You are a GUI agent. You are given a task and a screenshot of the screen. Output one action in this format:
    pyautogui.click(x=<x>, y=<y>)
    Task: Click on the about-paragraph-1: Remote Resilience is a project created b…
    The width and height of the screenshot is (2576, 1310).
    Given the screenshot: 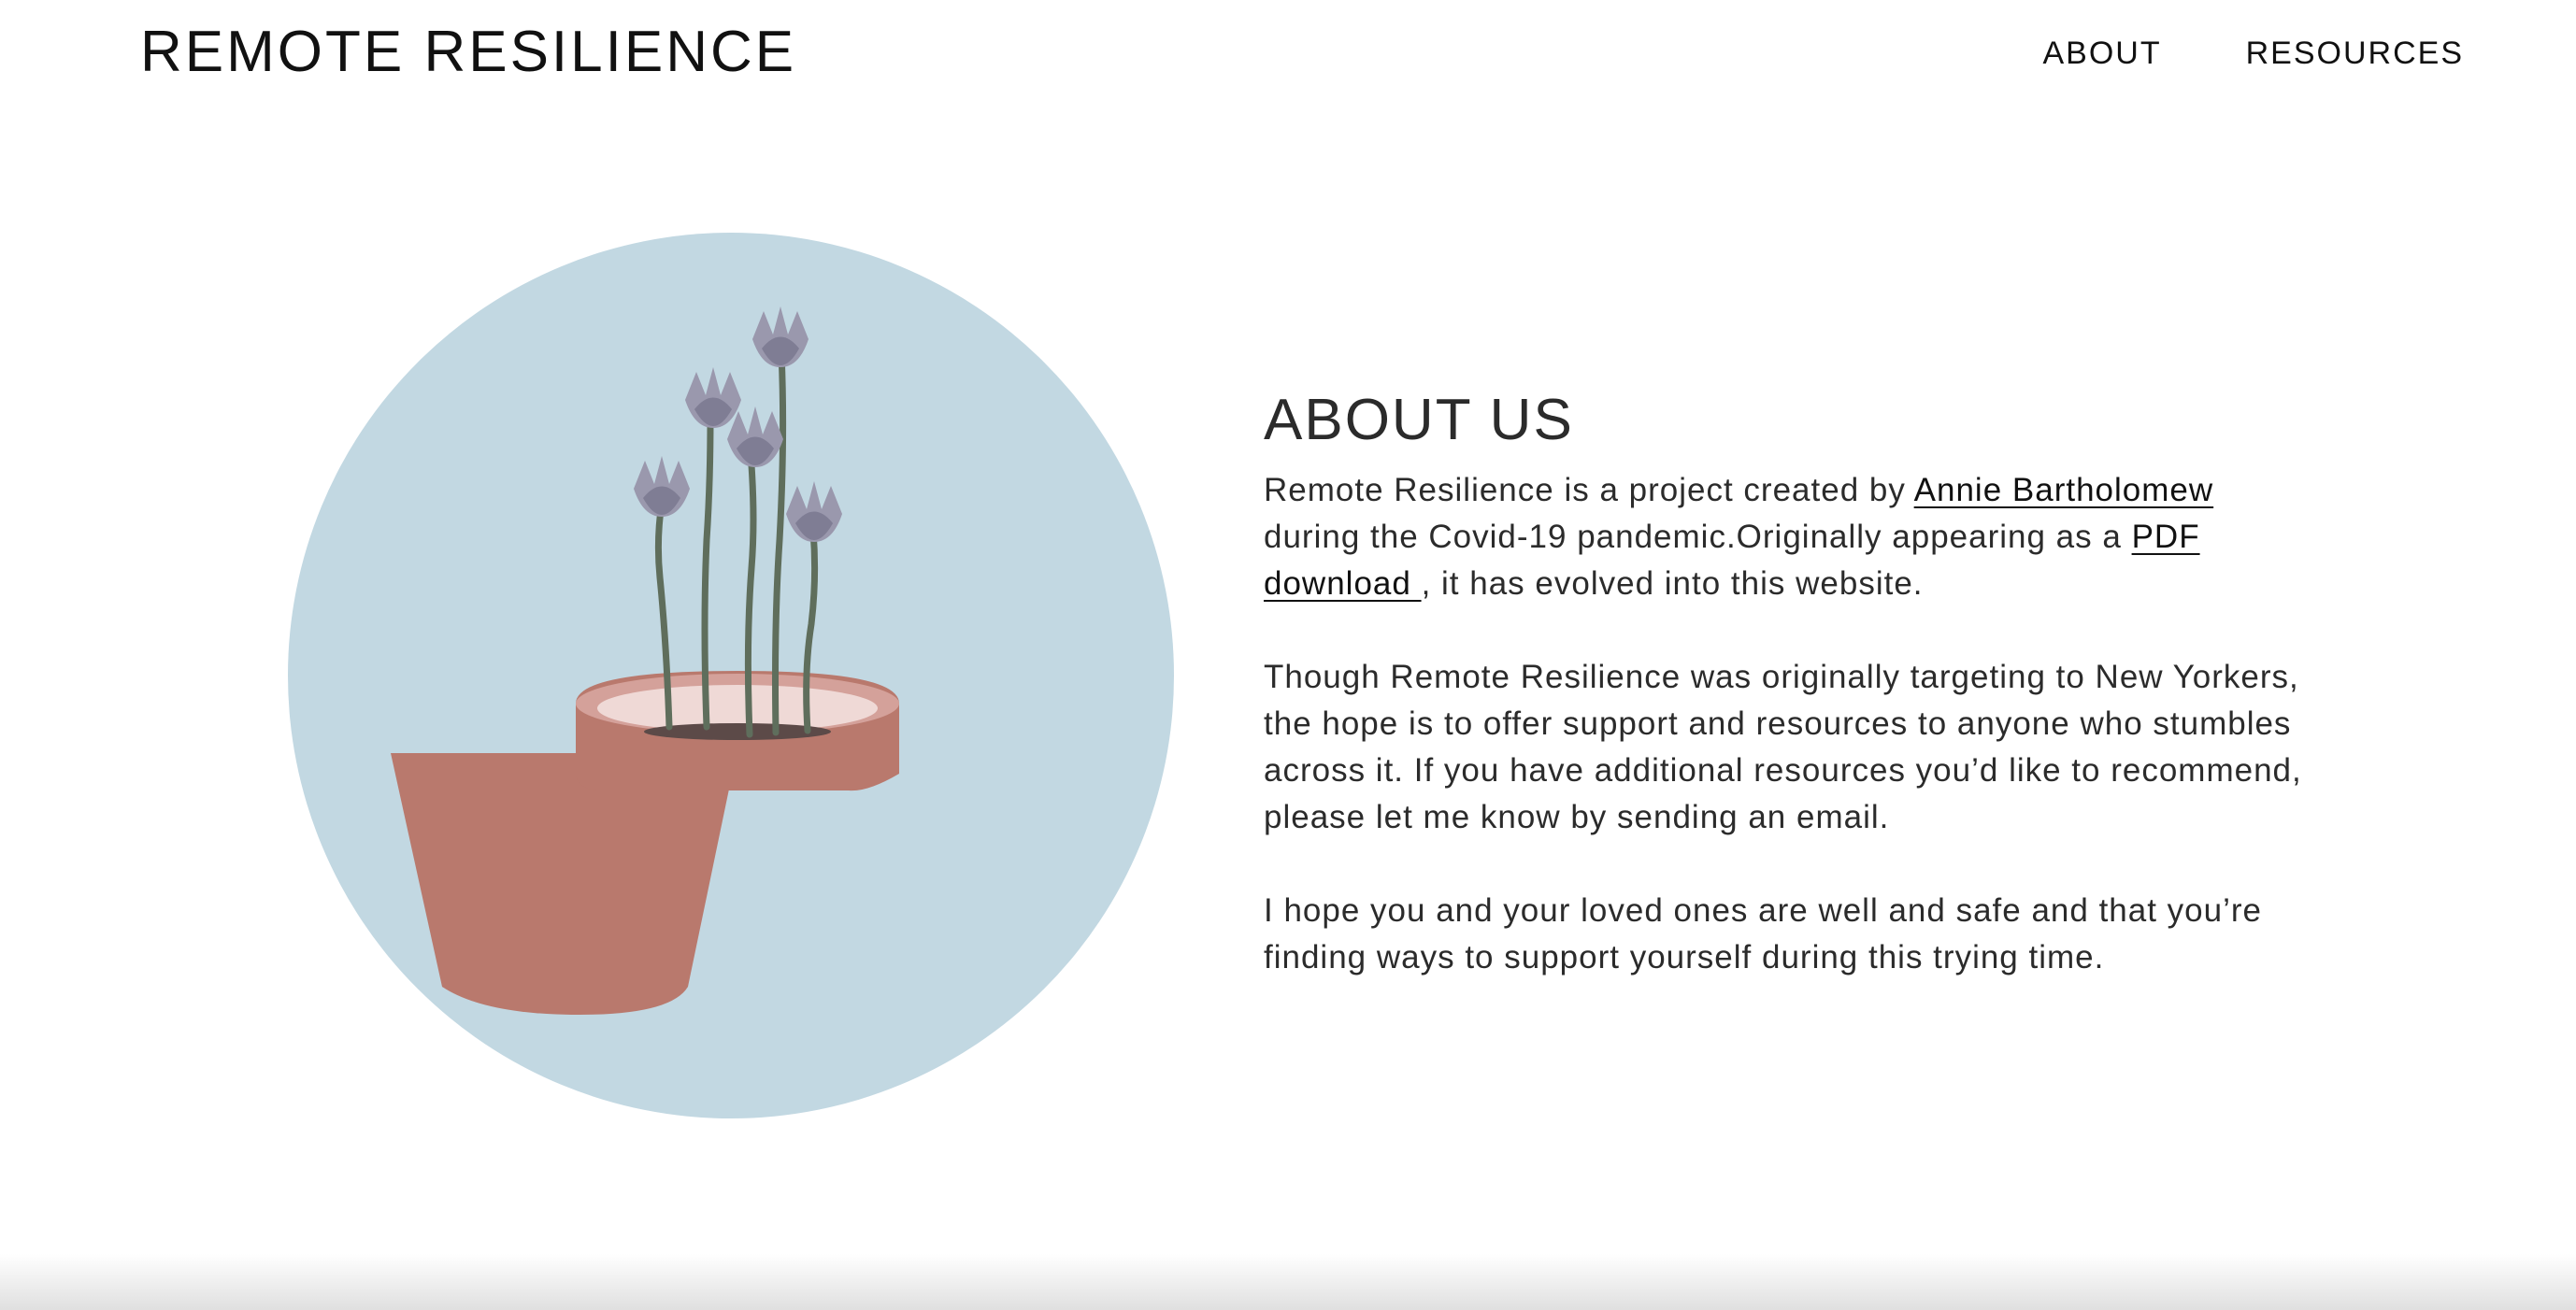 What is the action you would take?
    pyautogui.click(x=1792, y=537)
    